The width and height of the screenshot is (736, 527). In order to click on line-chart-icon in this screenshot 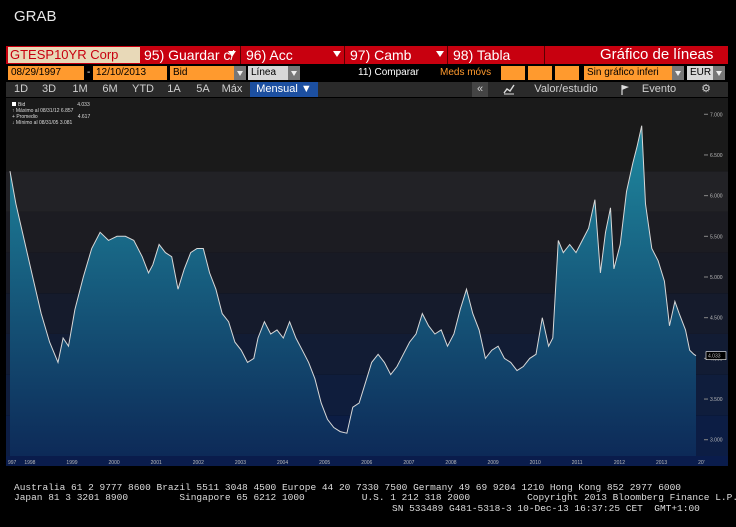, I will do `click(509, 89)`.